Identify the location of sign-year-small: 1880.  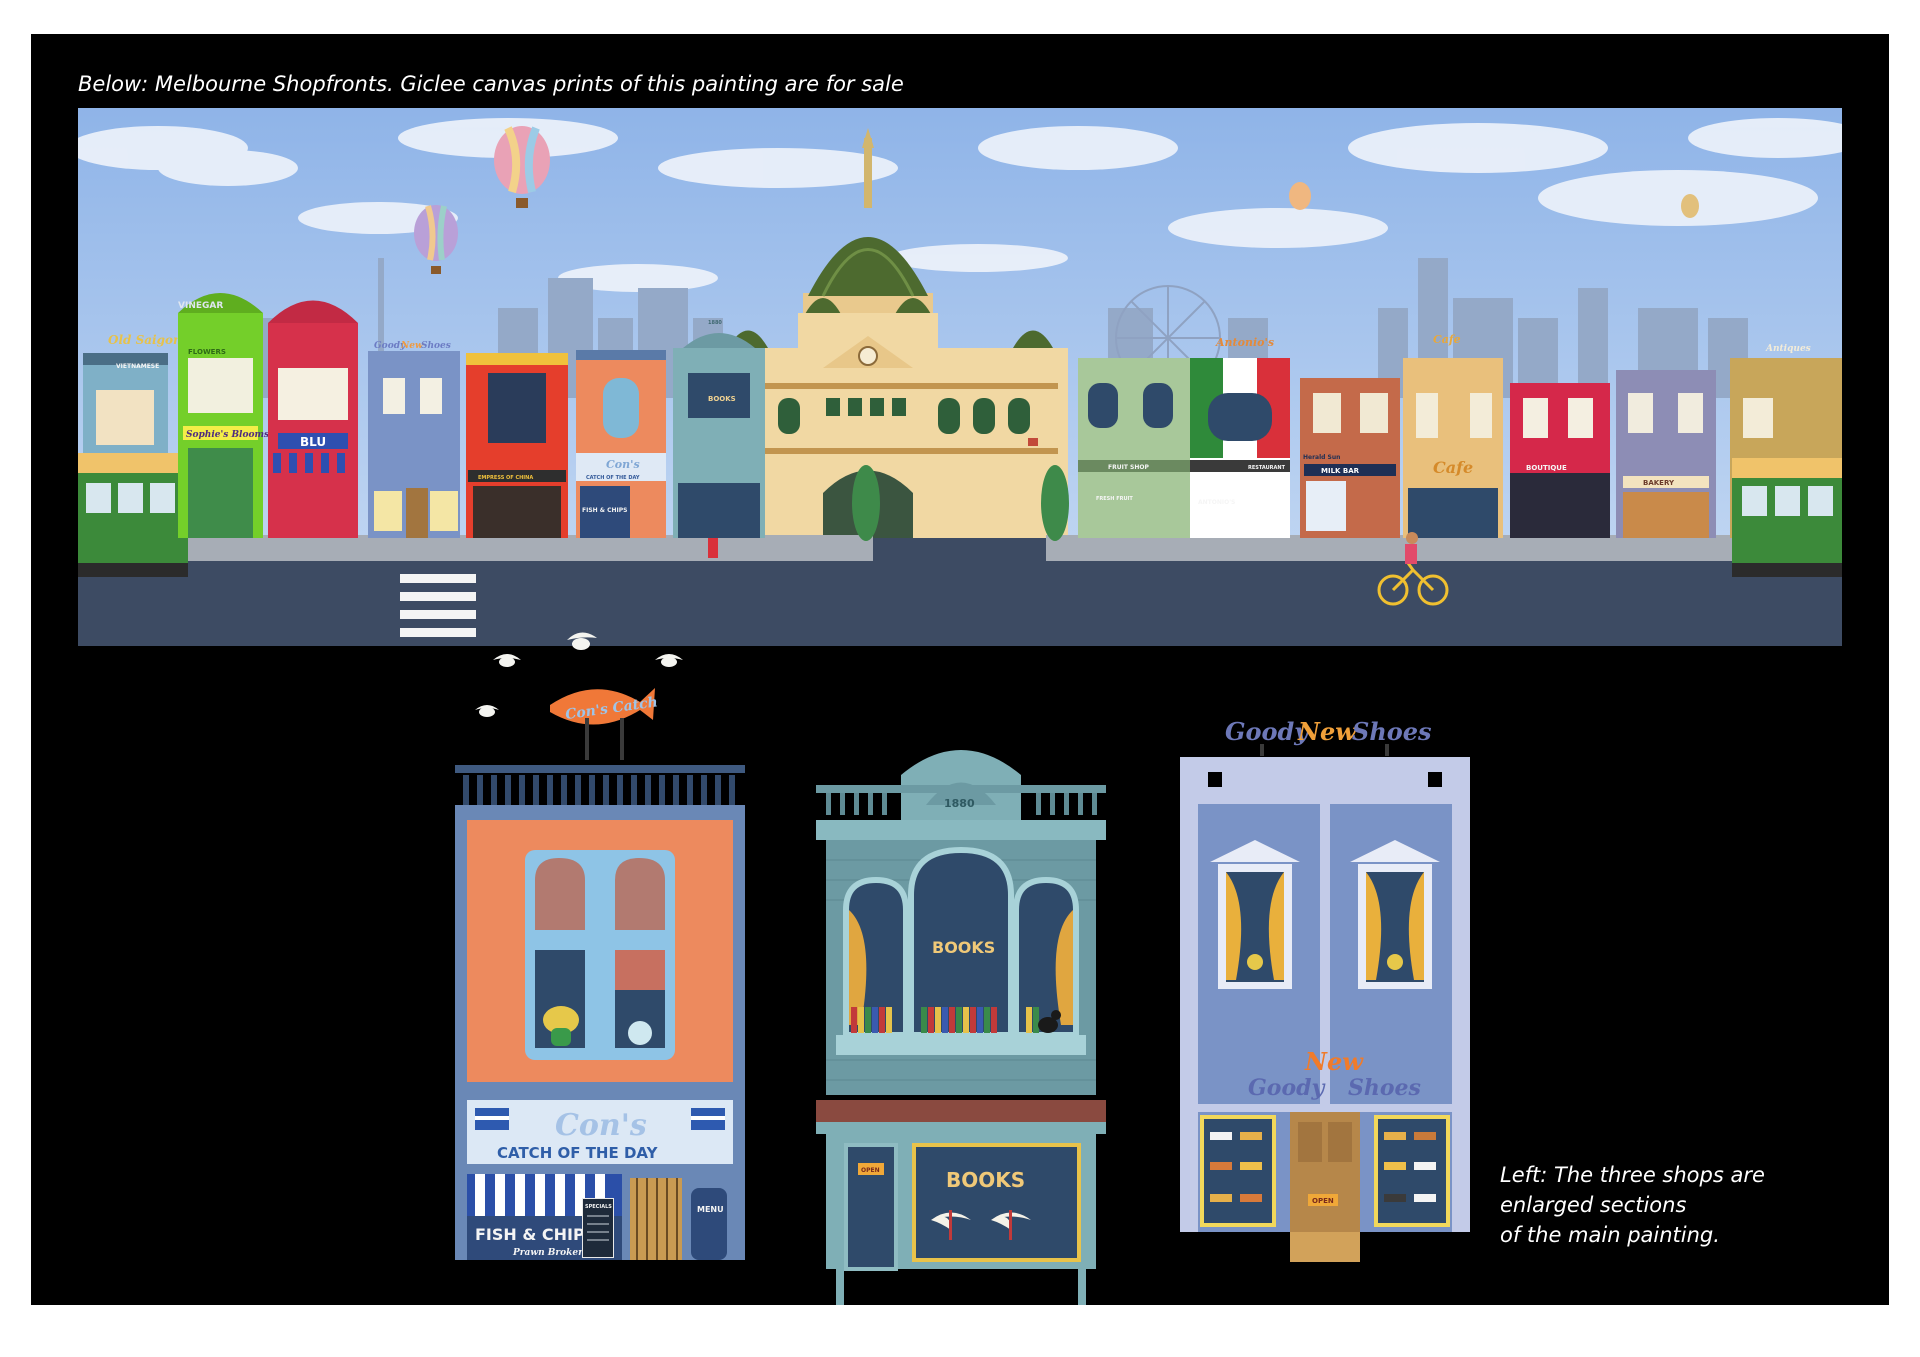
(715, 323).